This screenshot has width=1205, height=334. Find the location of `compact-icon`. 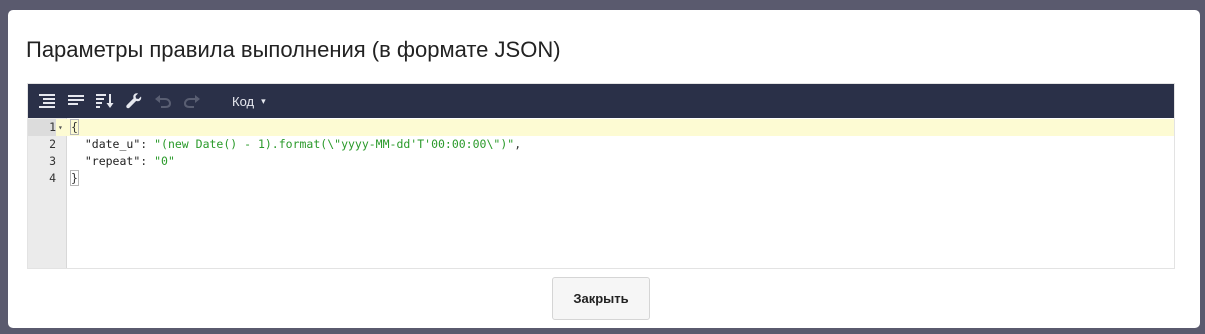

compact-icon is located at coordinates (76, 100).